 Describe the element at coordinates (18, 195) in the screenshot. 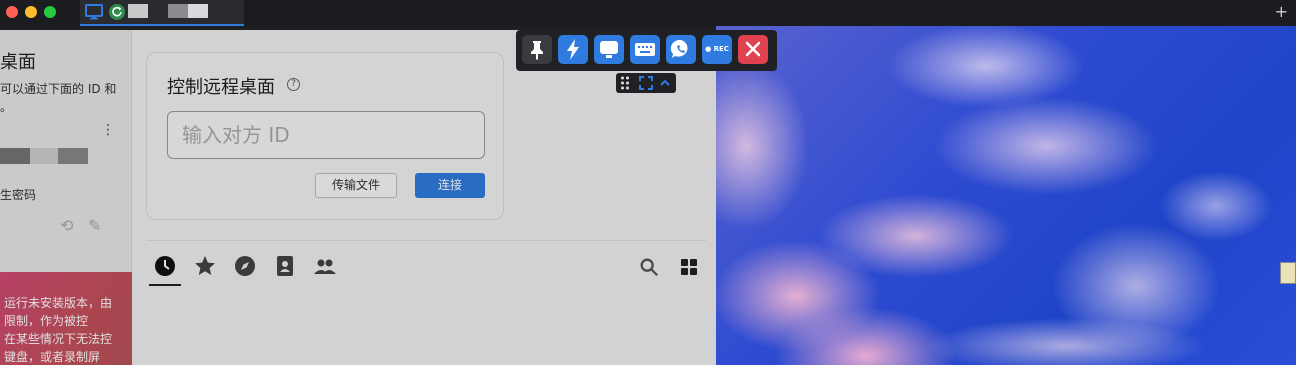

I see `password-label: 生密码` at that location.